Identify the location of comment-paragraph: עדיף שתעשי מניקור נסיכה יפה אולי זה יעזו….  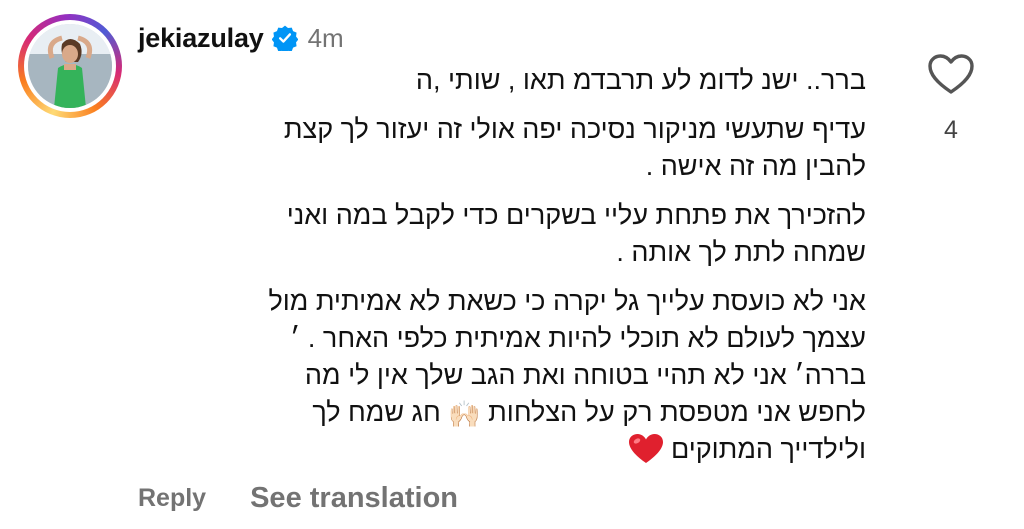
(574, 148).